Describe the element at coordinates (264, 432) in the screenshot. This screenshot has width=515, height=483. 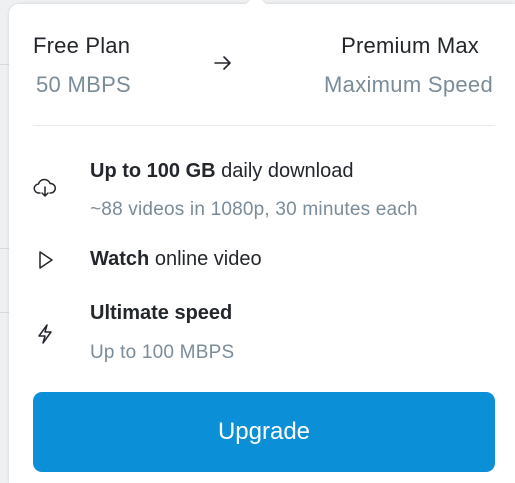
I see `upgrade-button: Upgrade` at that location.